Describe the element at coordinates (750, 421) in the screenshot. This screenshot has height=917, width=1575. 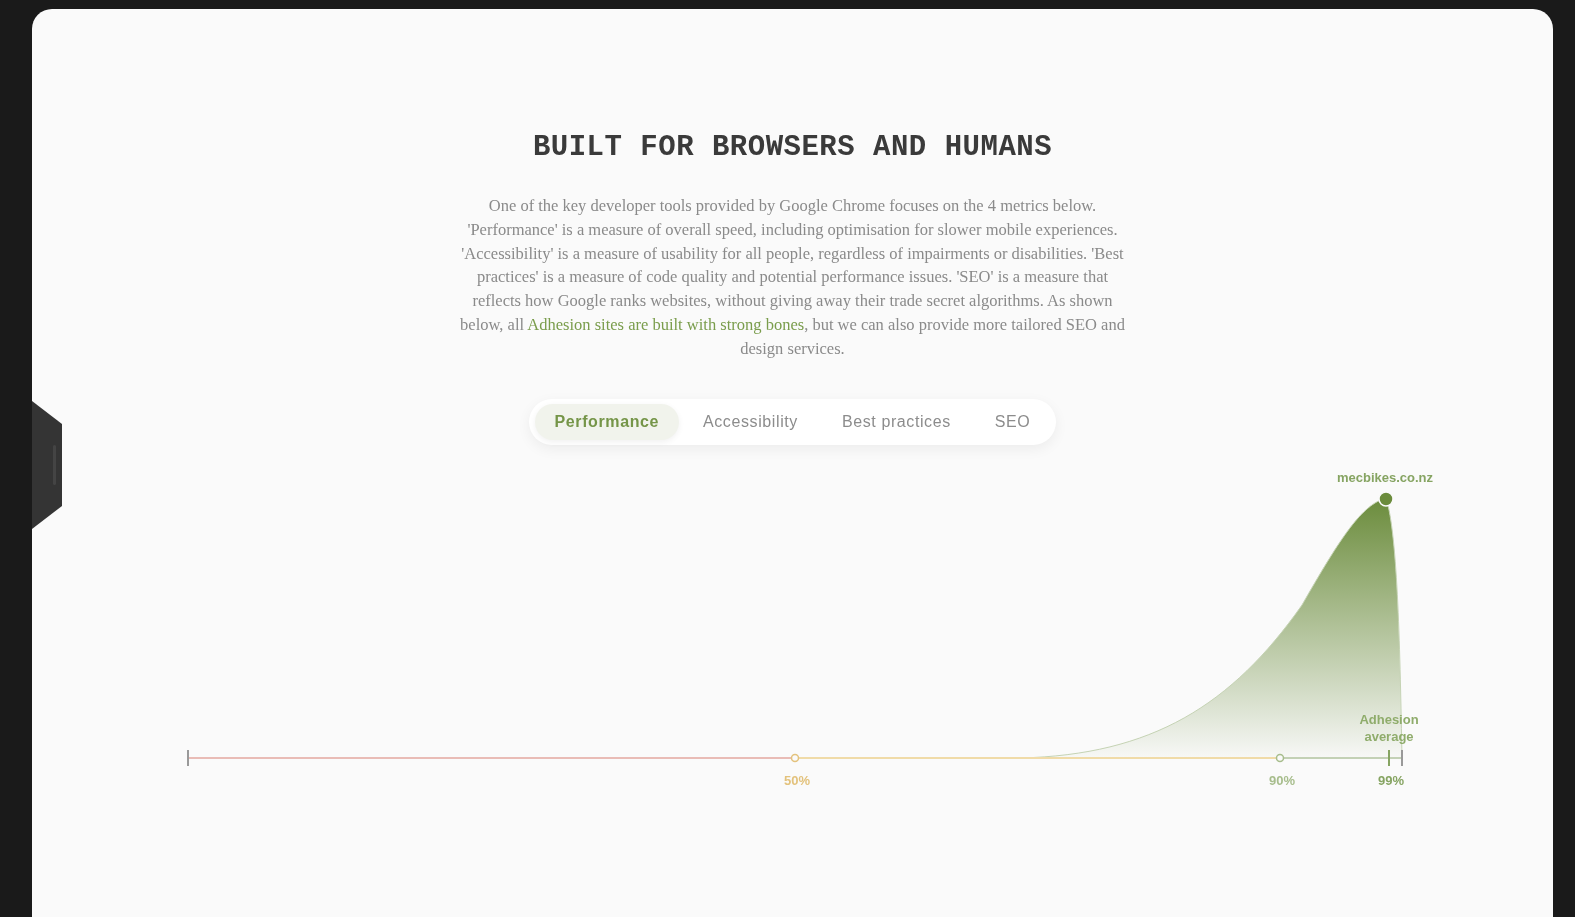
I see `metric-tab: Accessibility` at that location.